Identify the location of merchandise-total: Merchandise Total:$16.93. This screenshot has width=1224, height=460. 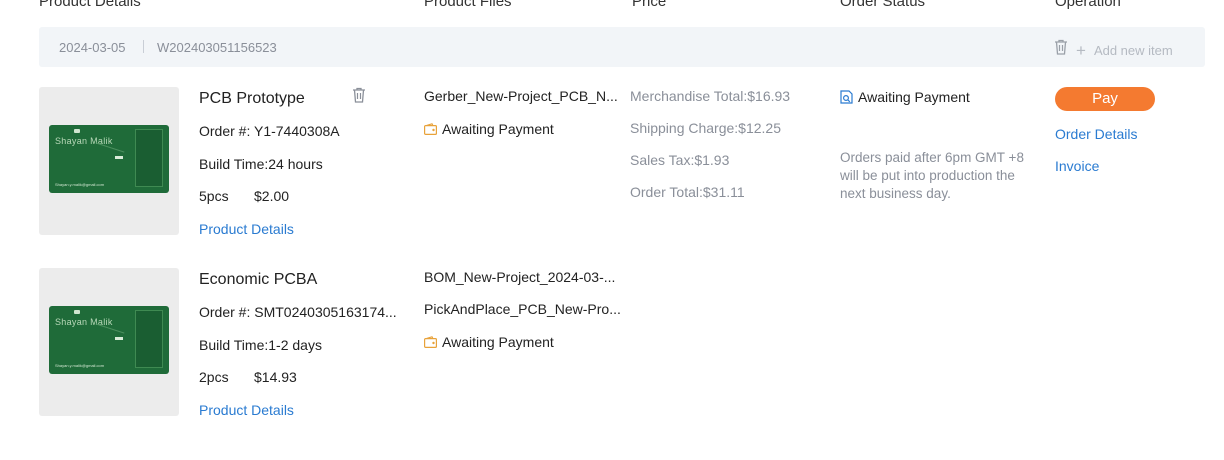
(710, 96).